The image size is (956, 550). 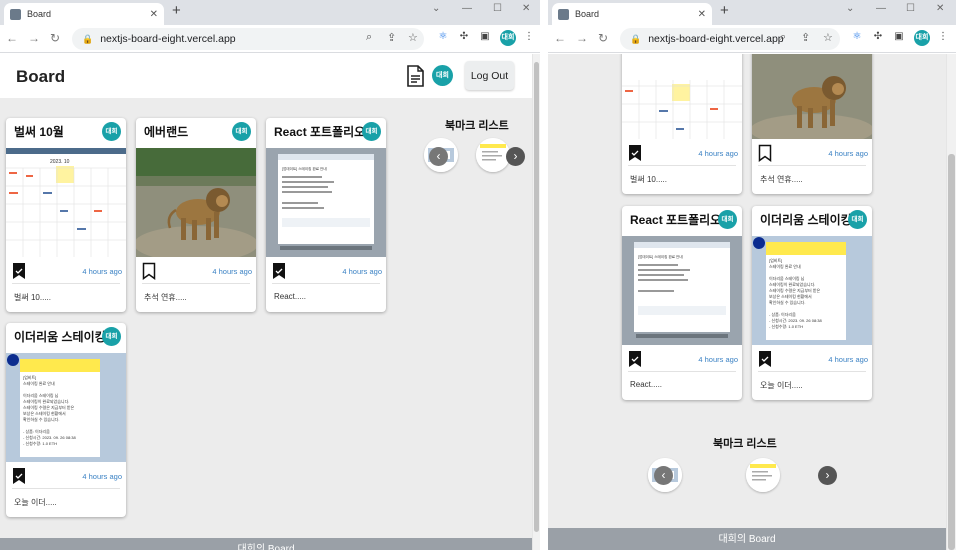 What do you see at coordinates (41, 419) in the screenshot?
I see `svg-text: 확인하실 수 있습니다.` at bounding box center [41, 419].